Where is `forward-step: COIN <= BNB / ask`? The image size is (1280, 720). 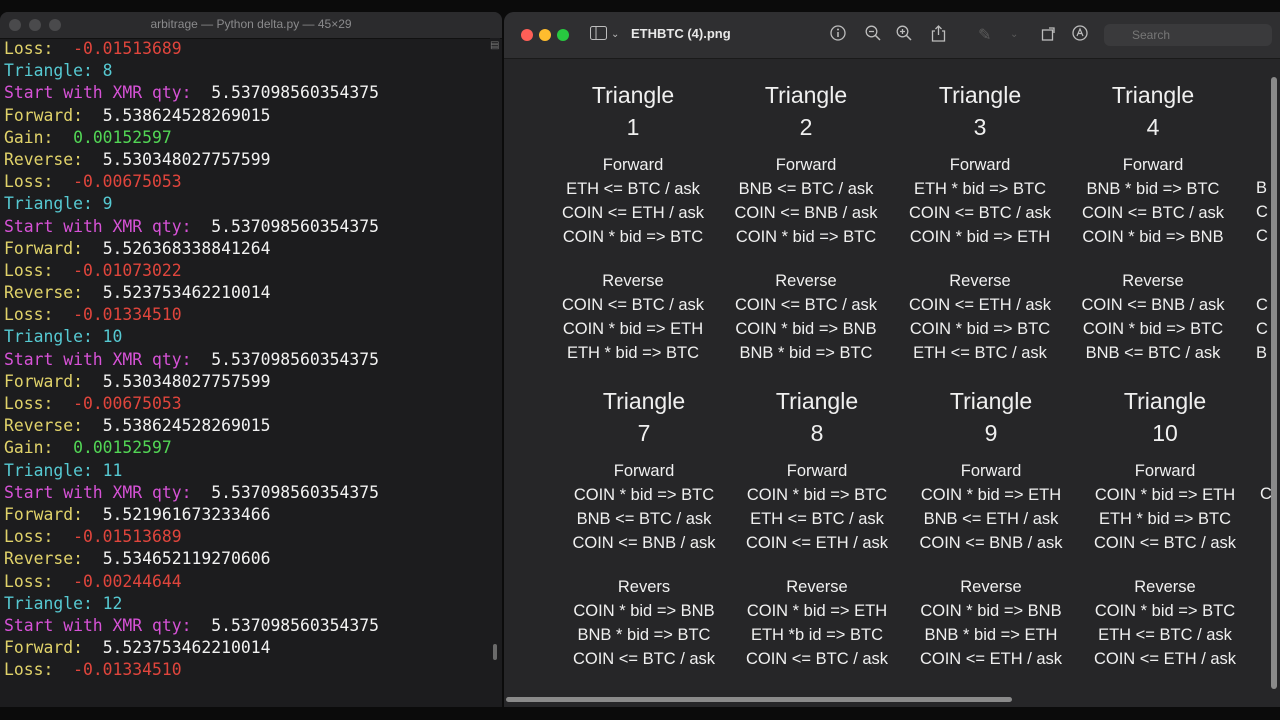 forward-step: COIN <= BNB / ask is located at coordinates (991, 543).